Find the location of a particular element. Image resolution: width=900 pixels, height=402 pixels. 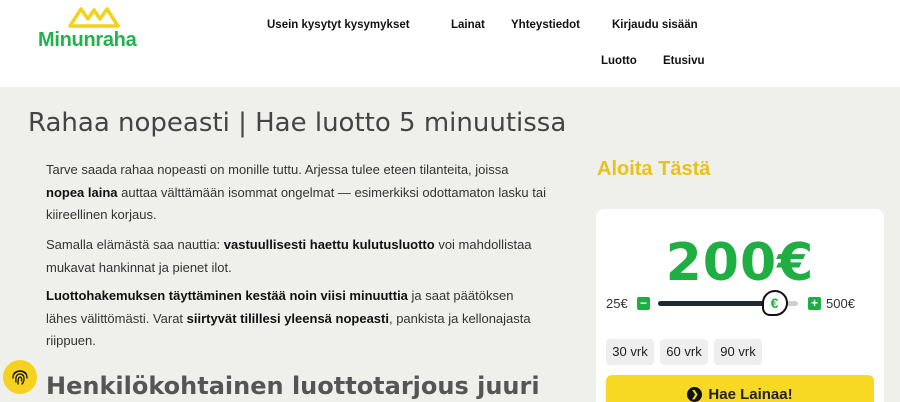

amount-slider-thumb: € is located at coordinates (774, 303).